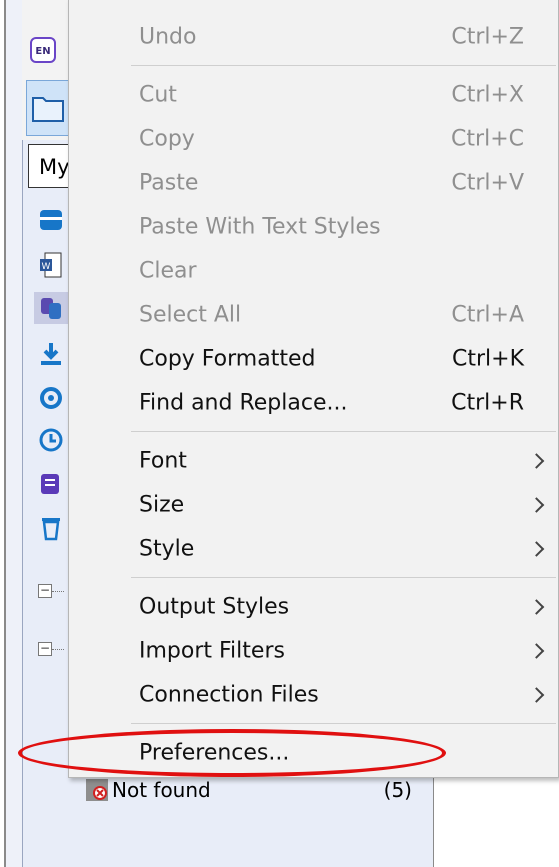 This screenshot has height=867, width=559. I want to click on open-library-button, so click(48, 108).